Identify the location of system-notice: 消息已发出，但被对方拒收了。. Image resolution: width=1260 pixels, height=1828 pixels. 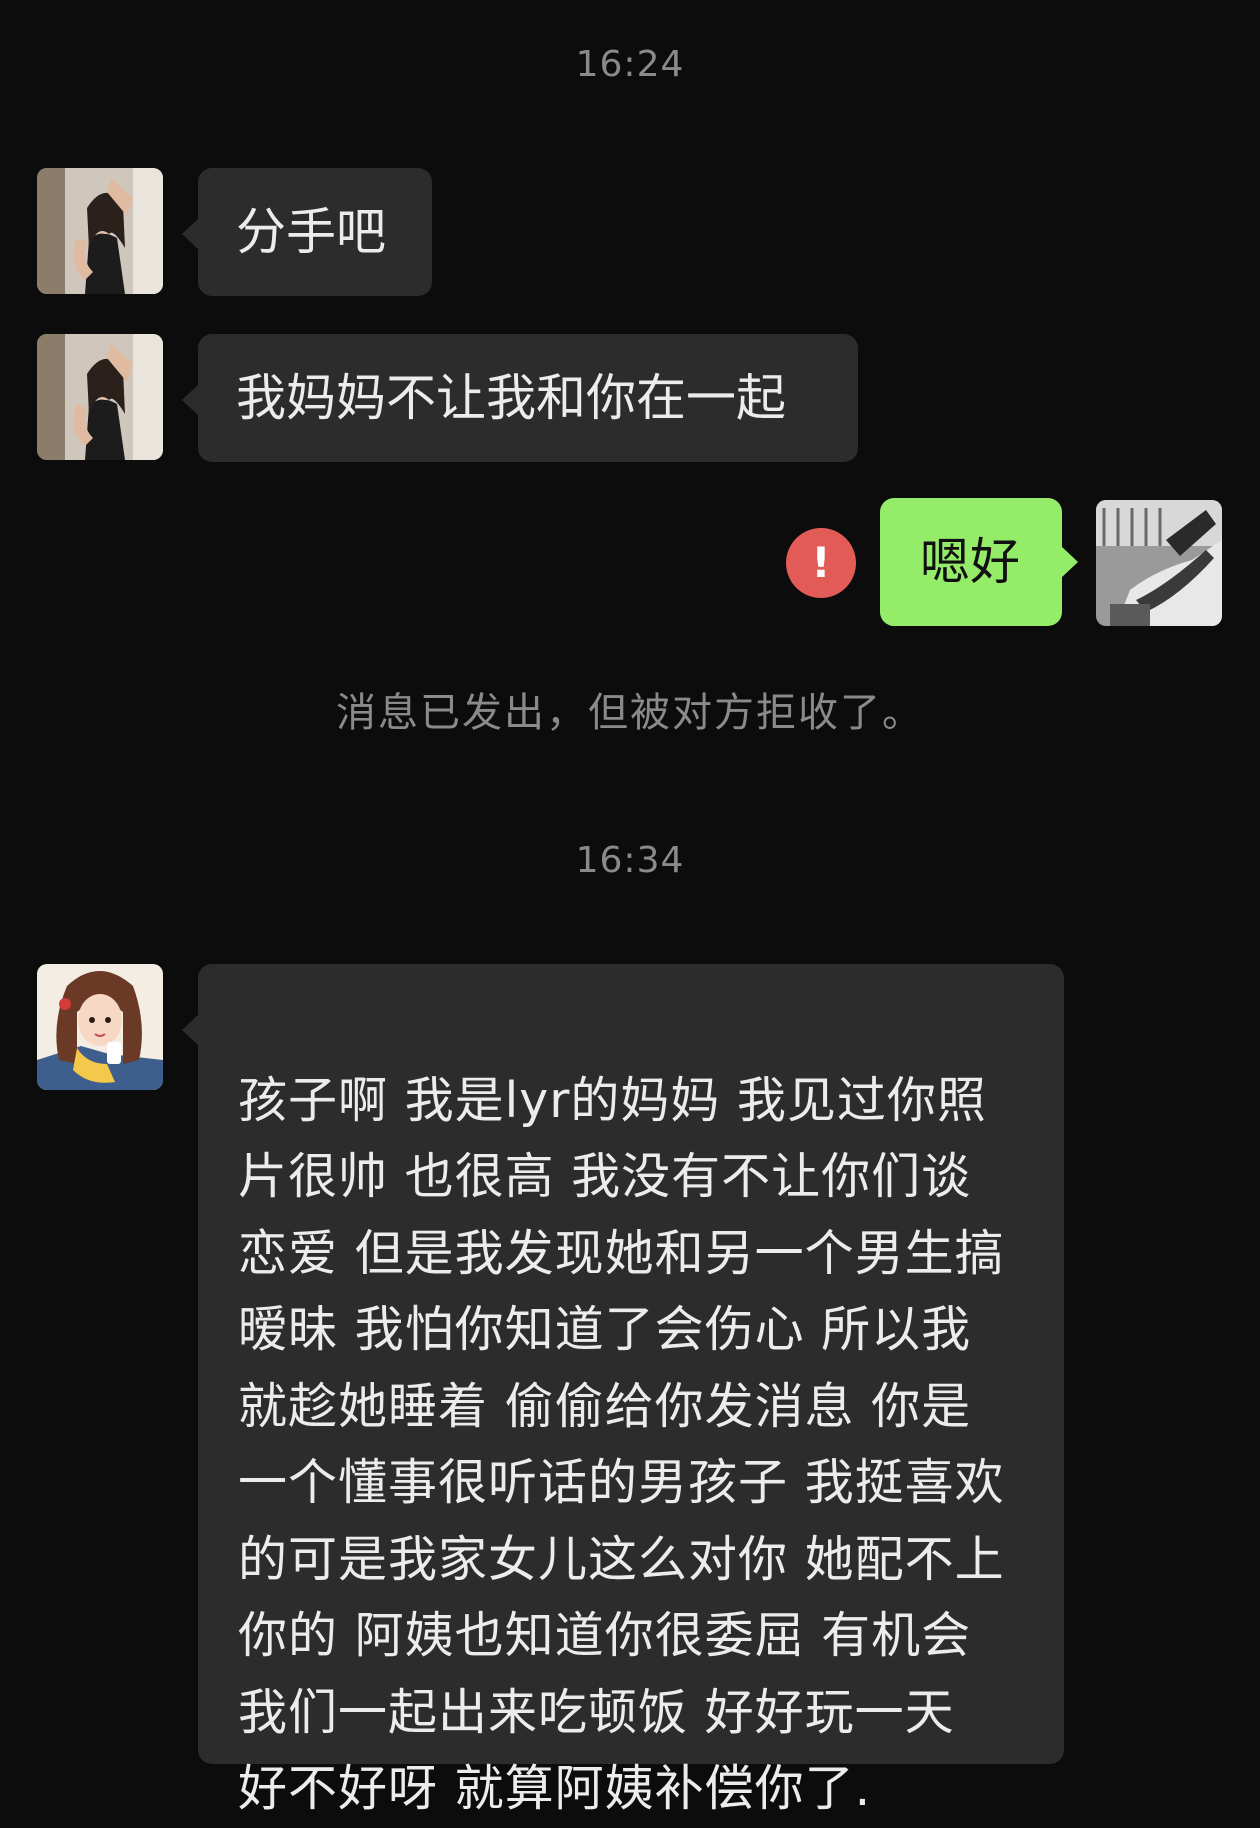
(630, 713).